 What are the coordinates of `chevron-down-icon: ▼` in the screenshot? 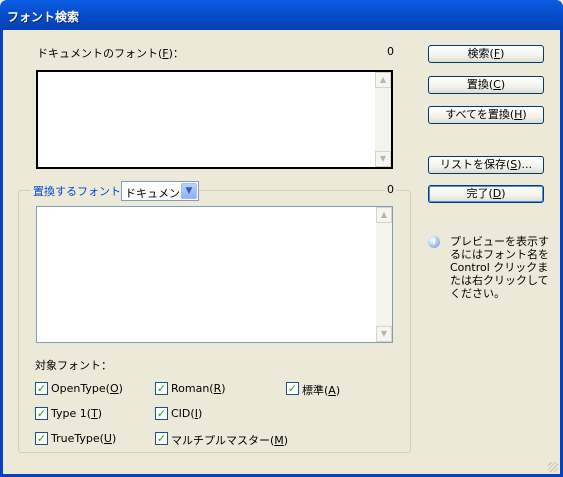 It's located at (189, 191).